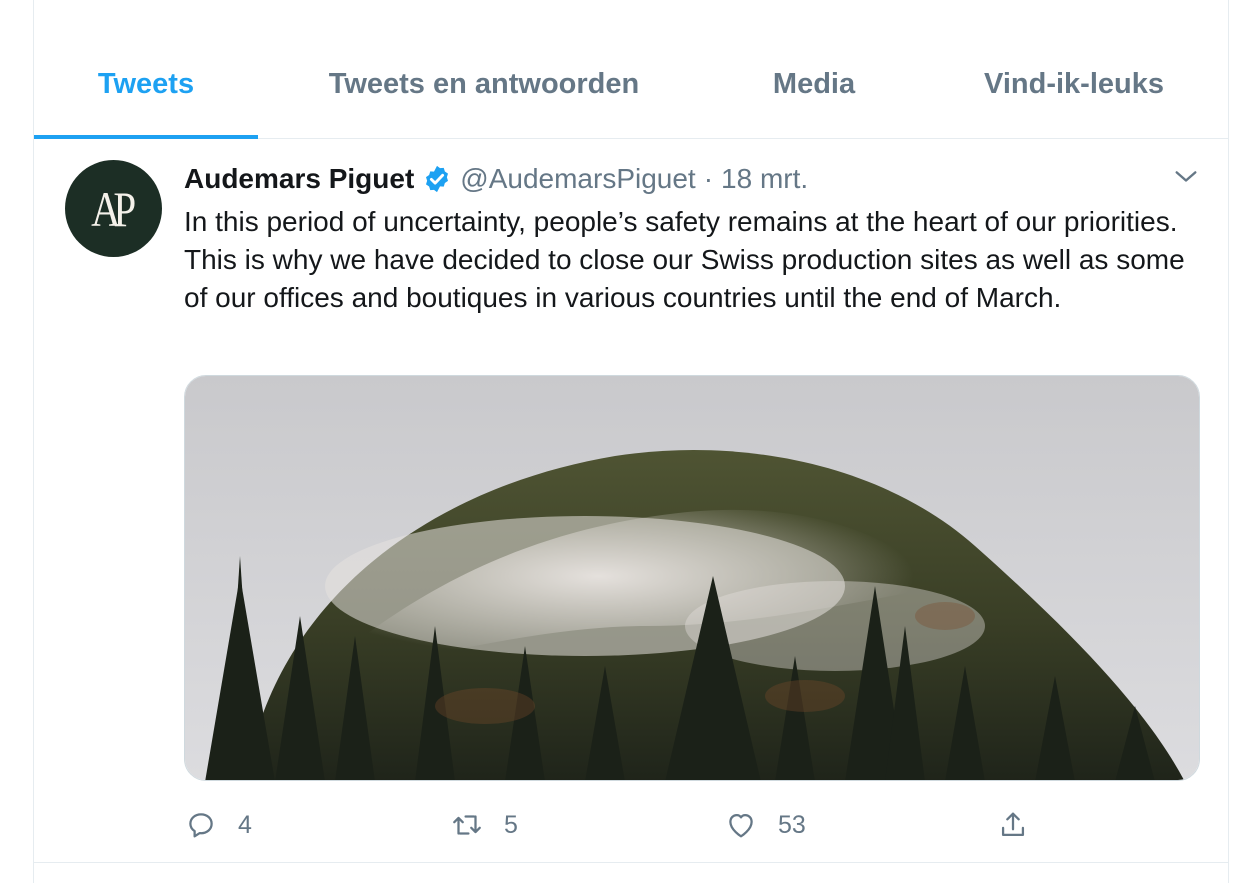  What do you see at coordinates (792, 824) in the screenshot?
I see `like-count: 53` at bounding box center [792, 824].